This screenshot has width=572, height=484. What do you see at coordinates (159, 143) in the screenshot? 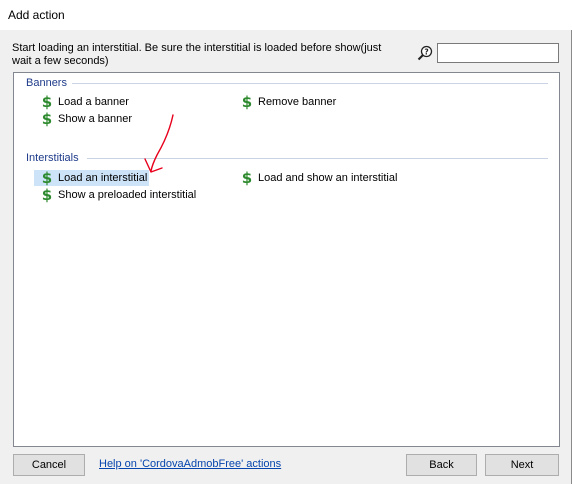
I see `annotation-arrow` at bounding box center [159, 143].